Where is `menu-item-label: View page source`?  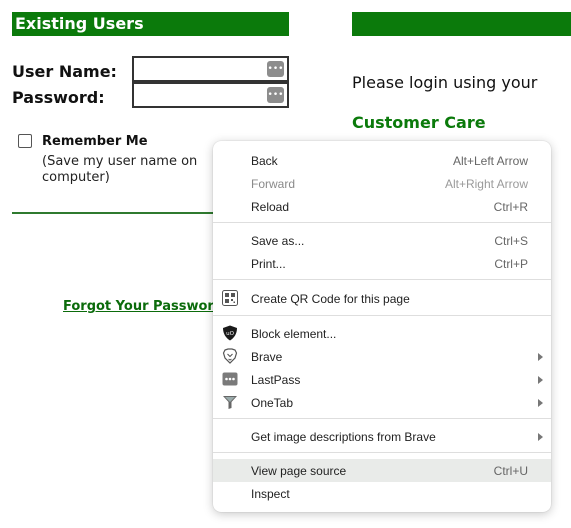
menu-item-label: View page source is located at coordinates (299, 471).